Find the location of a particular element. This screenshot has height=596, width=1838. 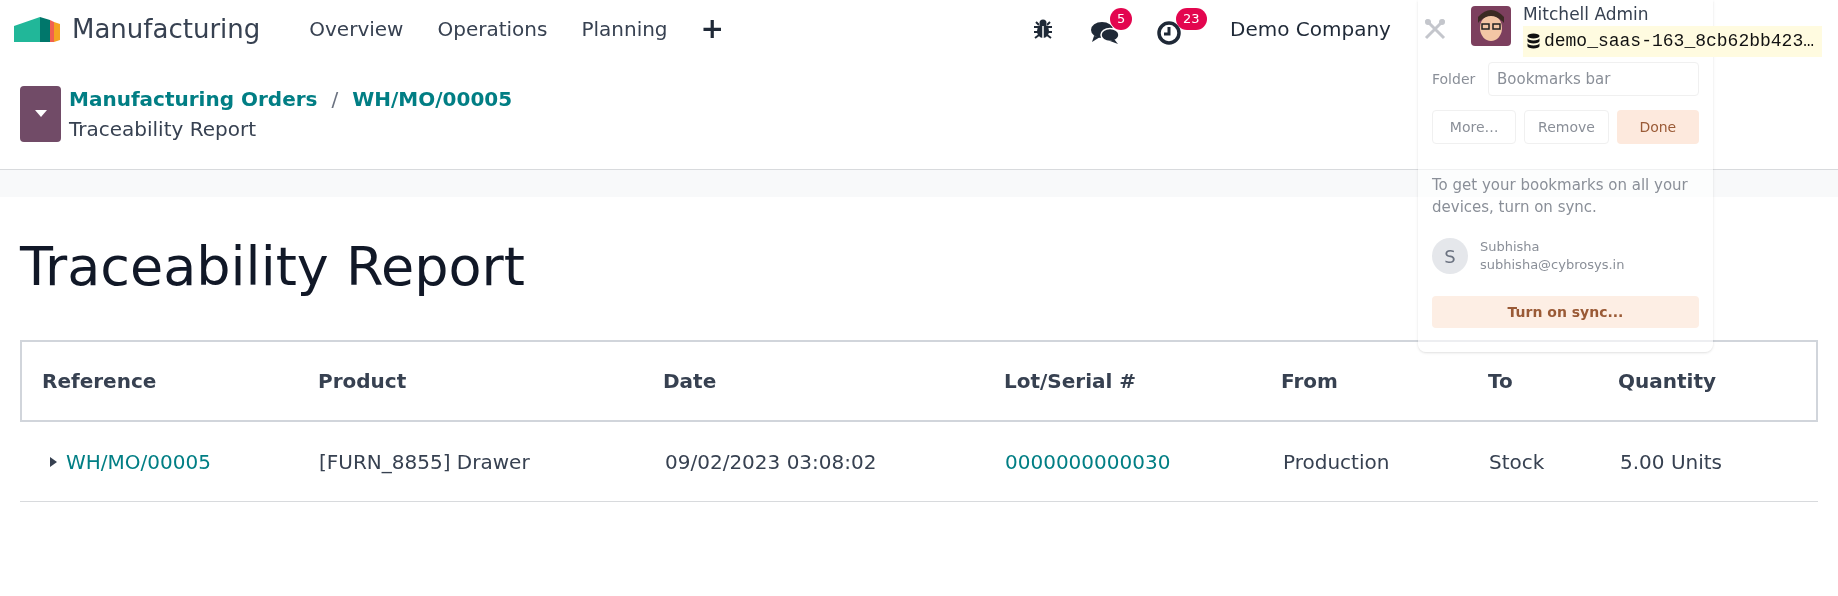

table-cell-text: Stock is located at coordinates (1517, 462).